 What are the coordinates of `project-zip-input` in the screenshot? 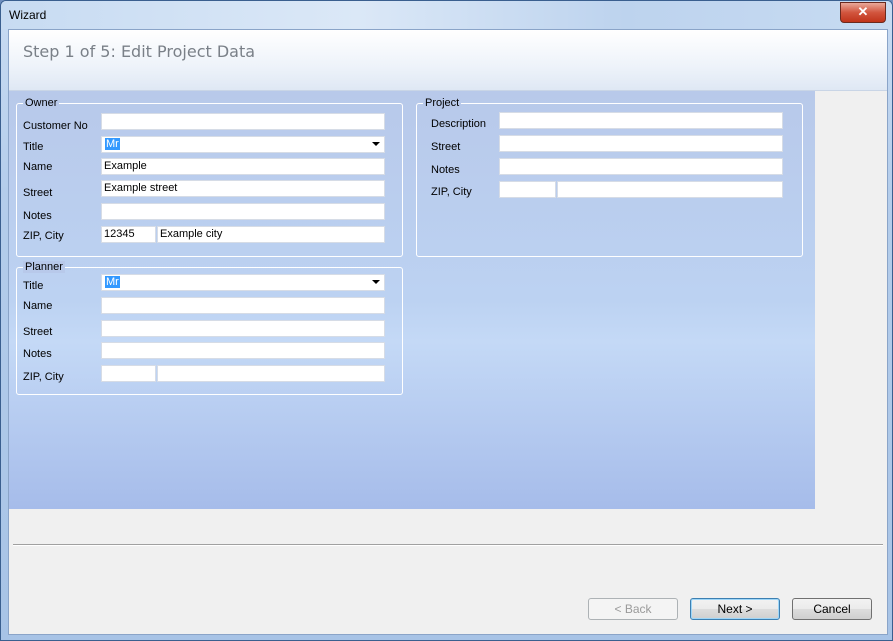 It's located at (527, 189).